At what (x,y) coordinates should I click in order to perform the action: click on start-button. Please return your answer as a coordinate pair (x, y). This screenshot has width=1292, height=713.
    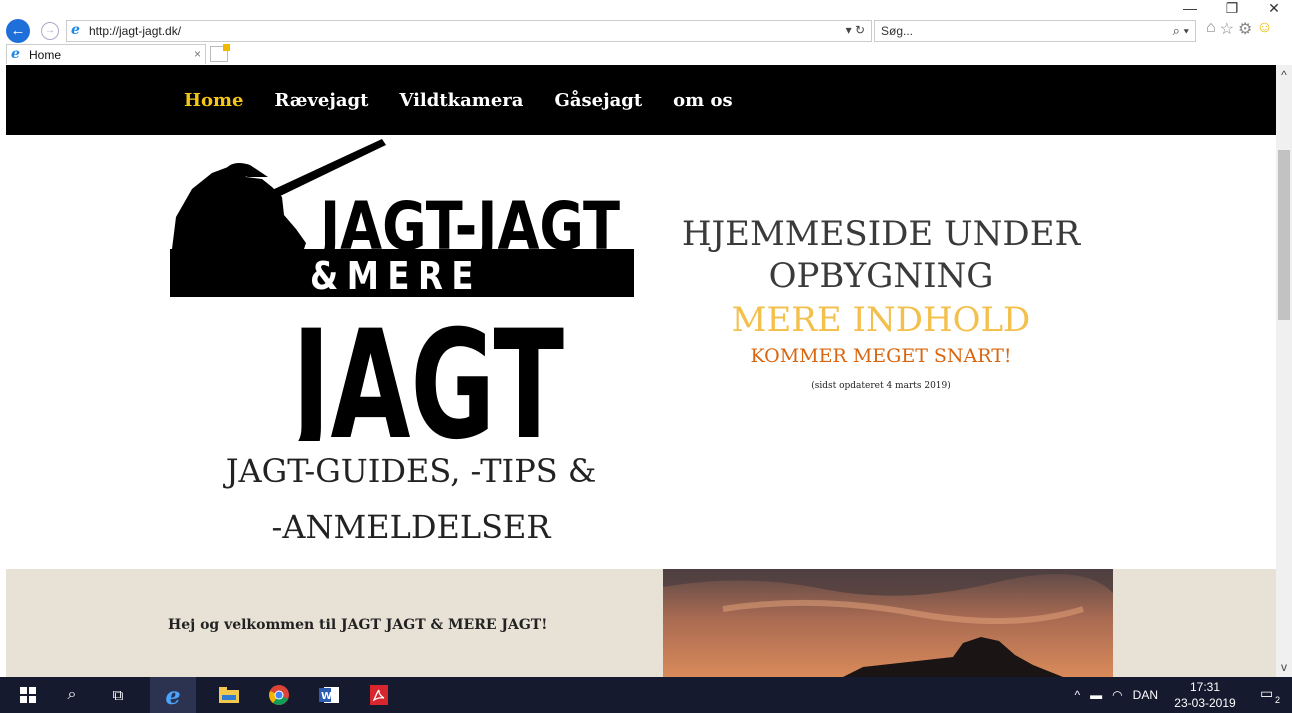
    Looking at the image, I should click on (28, 695).